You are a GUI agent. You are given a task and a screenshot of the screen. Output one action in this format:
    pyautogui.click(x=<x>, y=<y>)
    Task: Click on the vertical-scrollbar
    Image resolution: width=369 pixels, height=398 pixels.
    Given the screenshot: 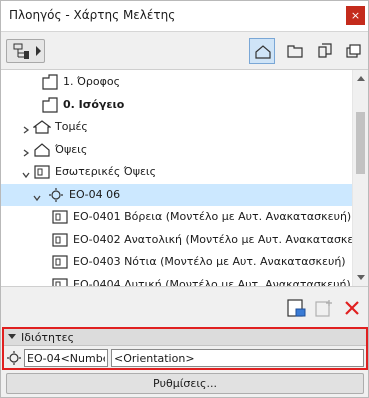 What is the action you would take?
    pyautogui.click(x=360, y=178)
    